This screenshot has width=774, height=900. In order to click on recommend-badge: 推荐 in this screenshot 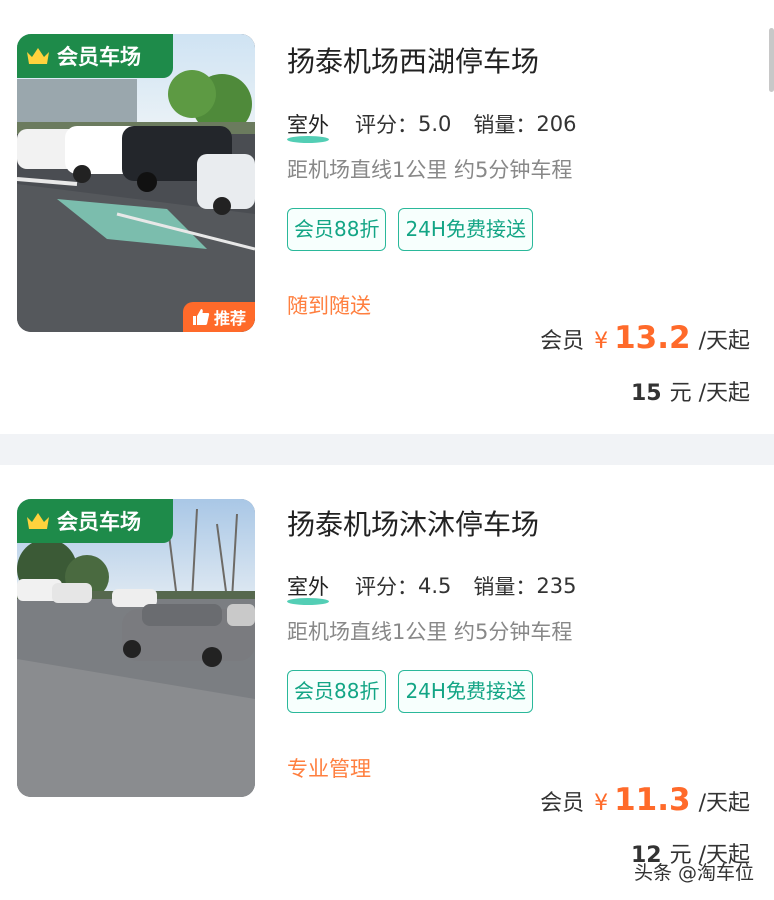, I will do `click(219, 317)`.